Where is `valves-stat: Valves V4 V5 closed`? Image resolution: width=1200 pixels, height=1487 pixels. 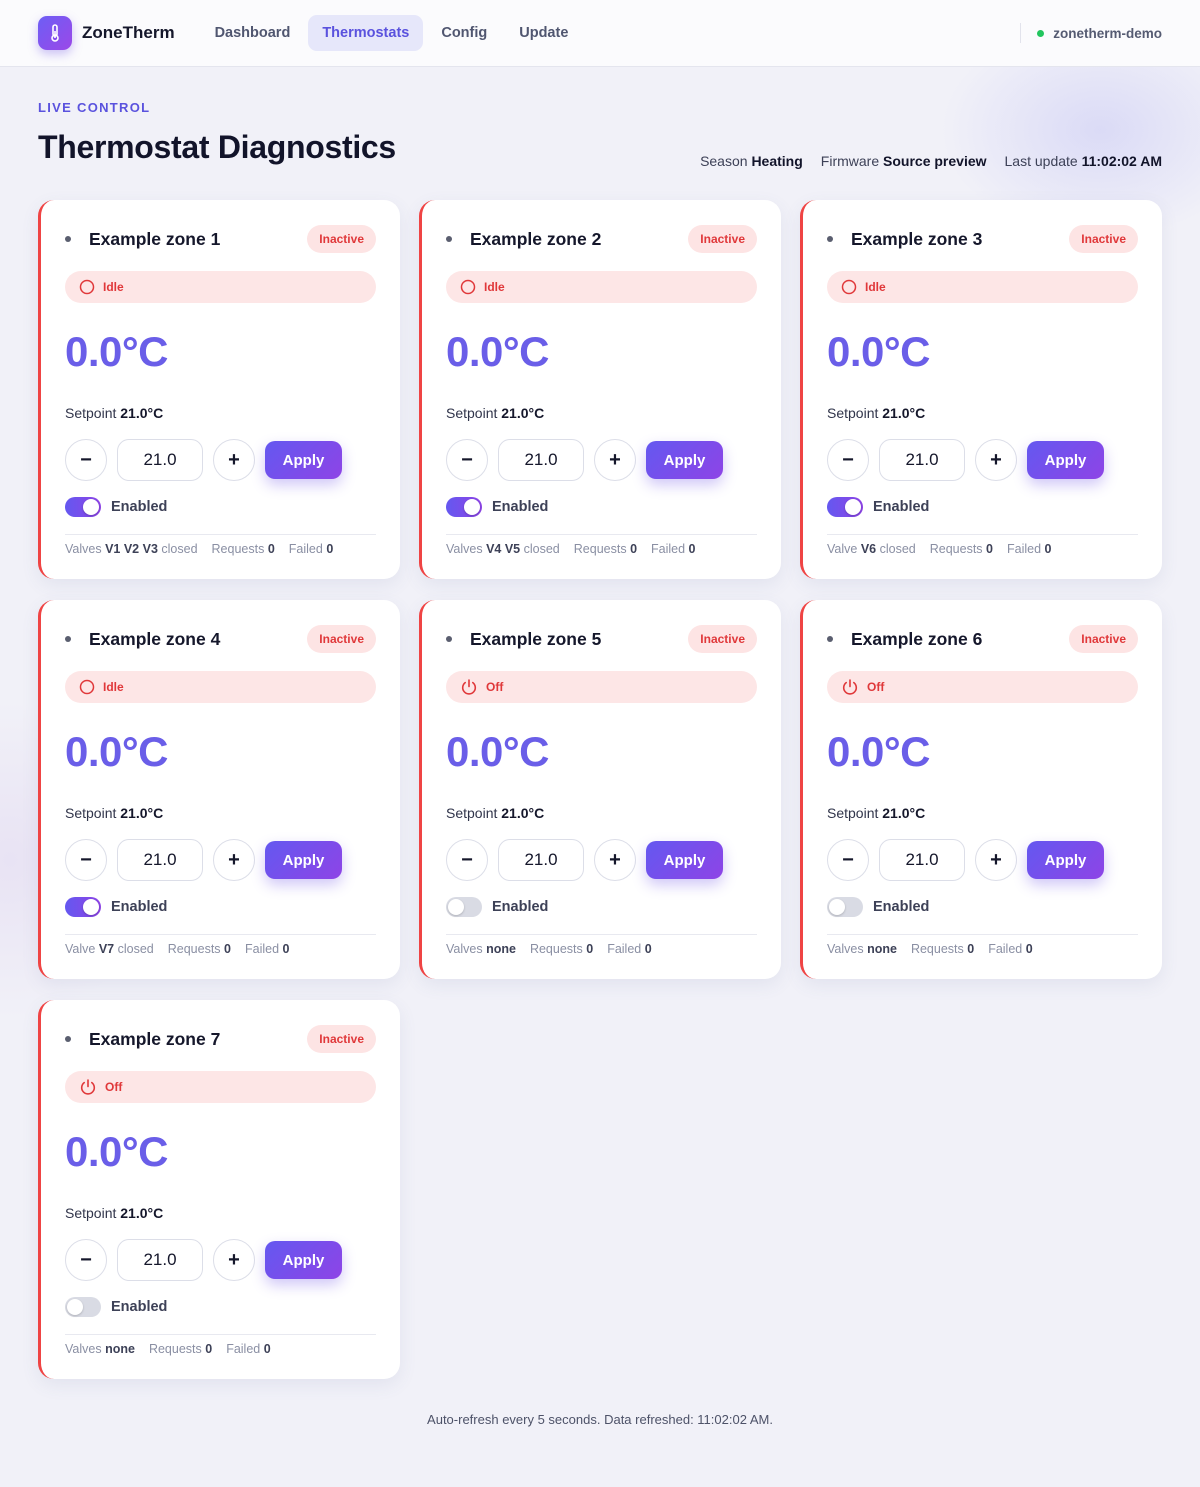
valves-stat: Valves V4 V5 closed is located at coordinates (503, 549).